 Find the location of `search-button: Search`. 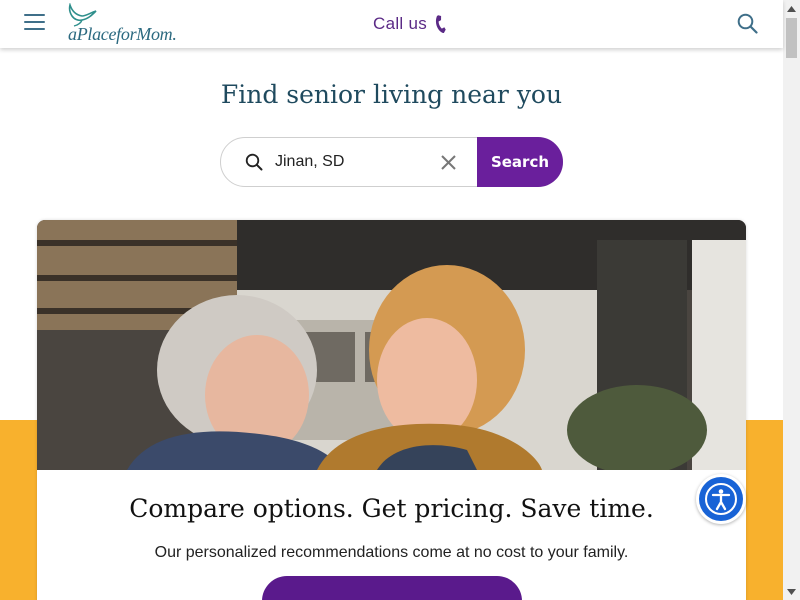

search-button: Search is located at coordinates (520, 162).